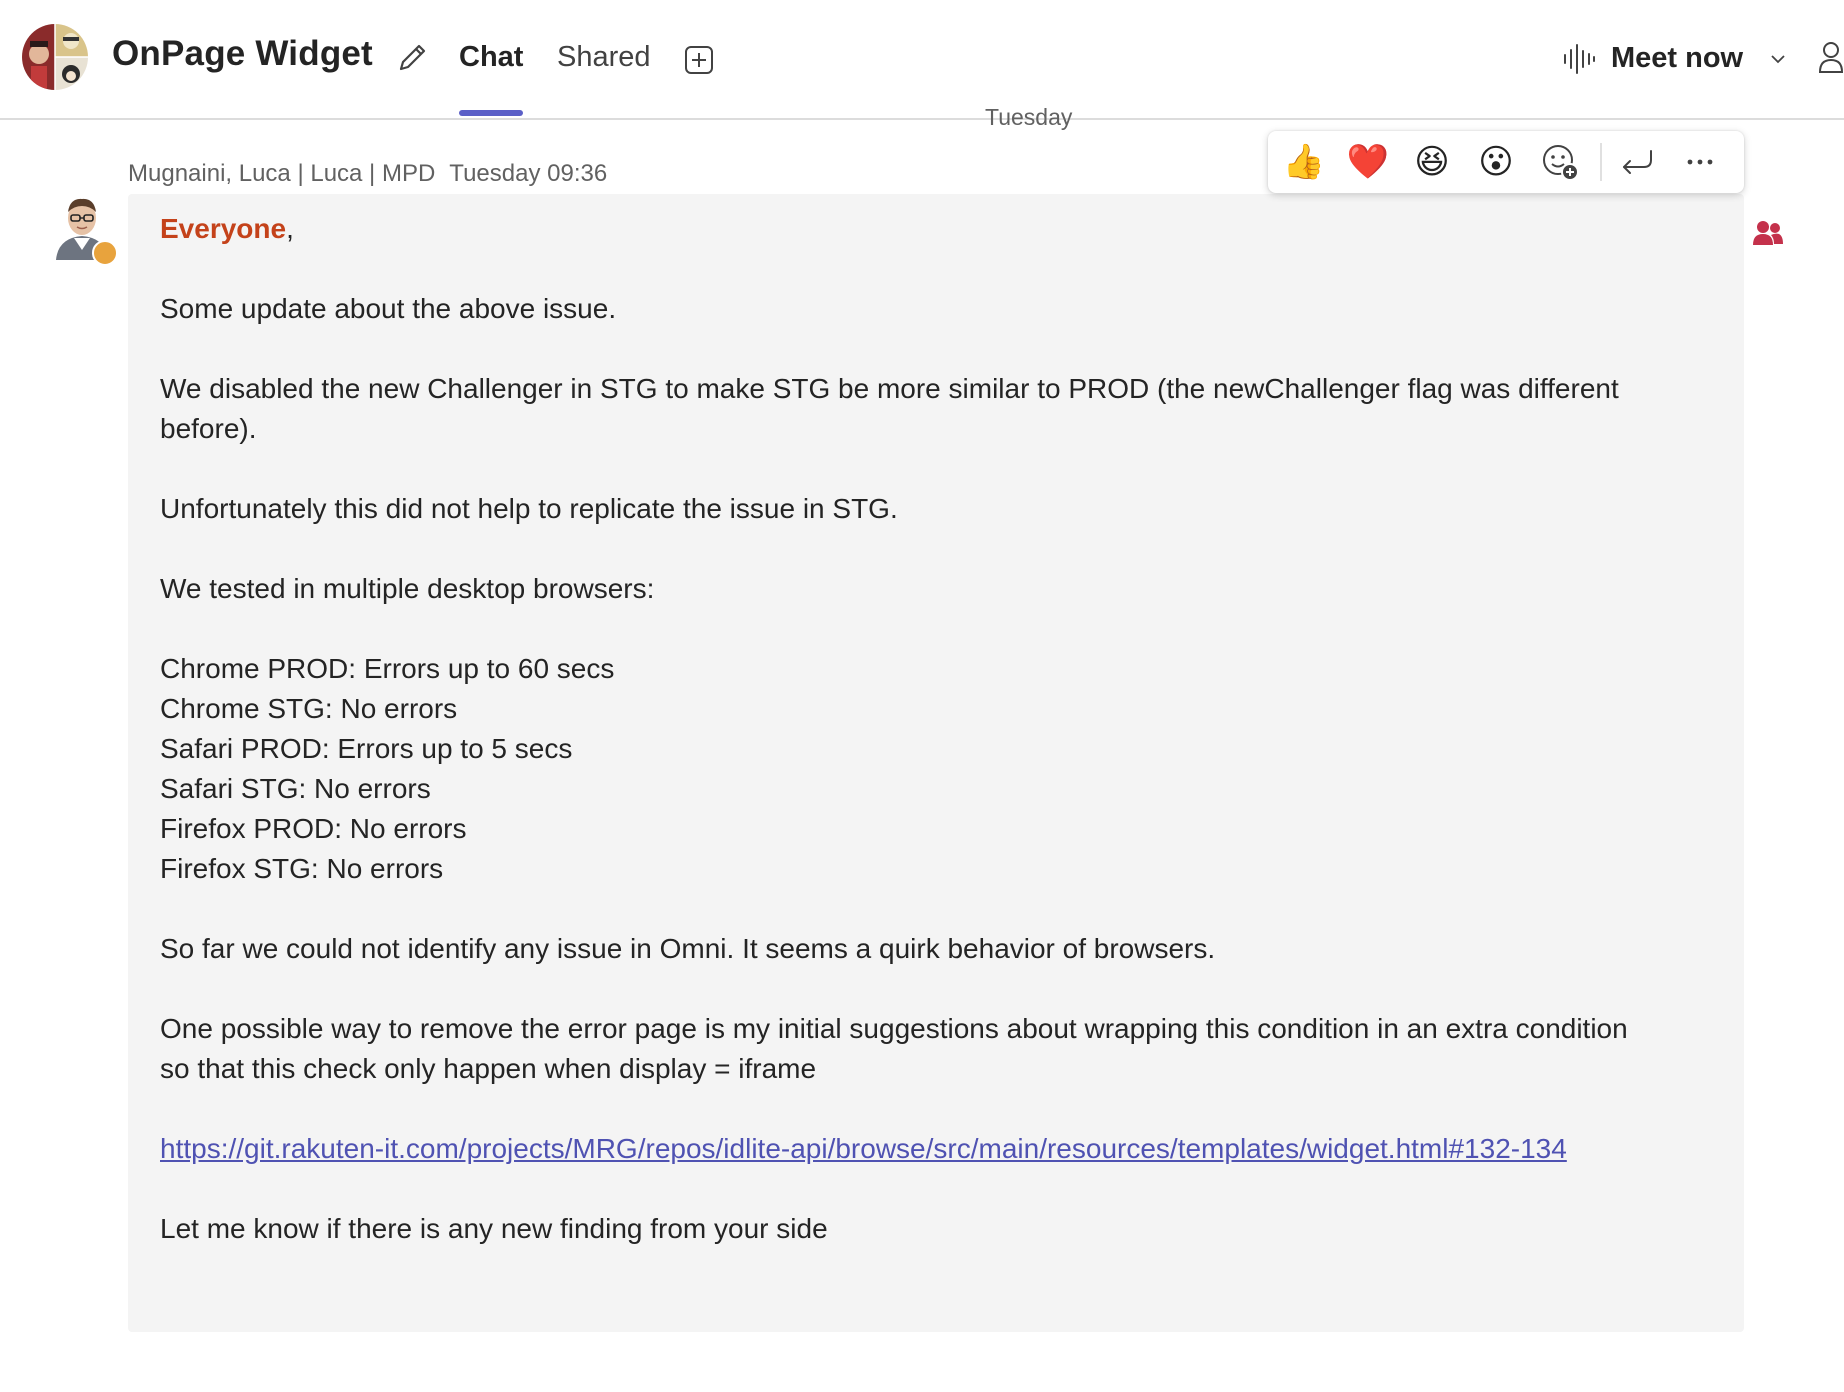  Describe the element at coordinates (922, 60) in the screenshot. I see `chat-header: OnPage Widget Chat Shared Meet now` at that location.